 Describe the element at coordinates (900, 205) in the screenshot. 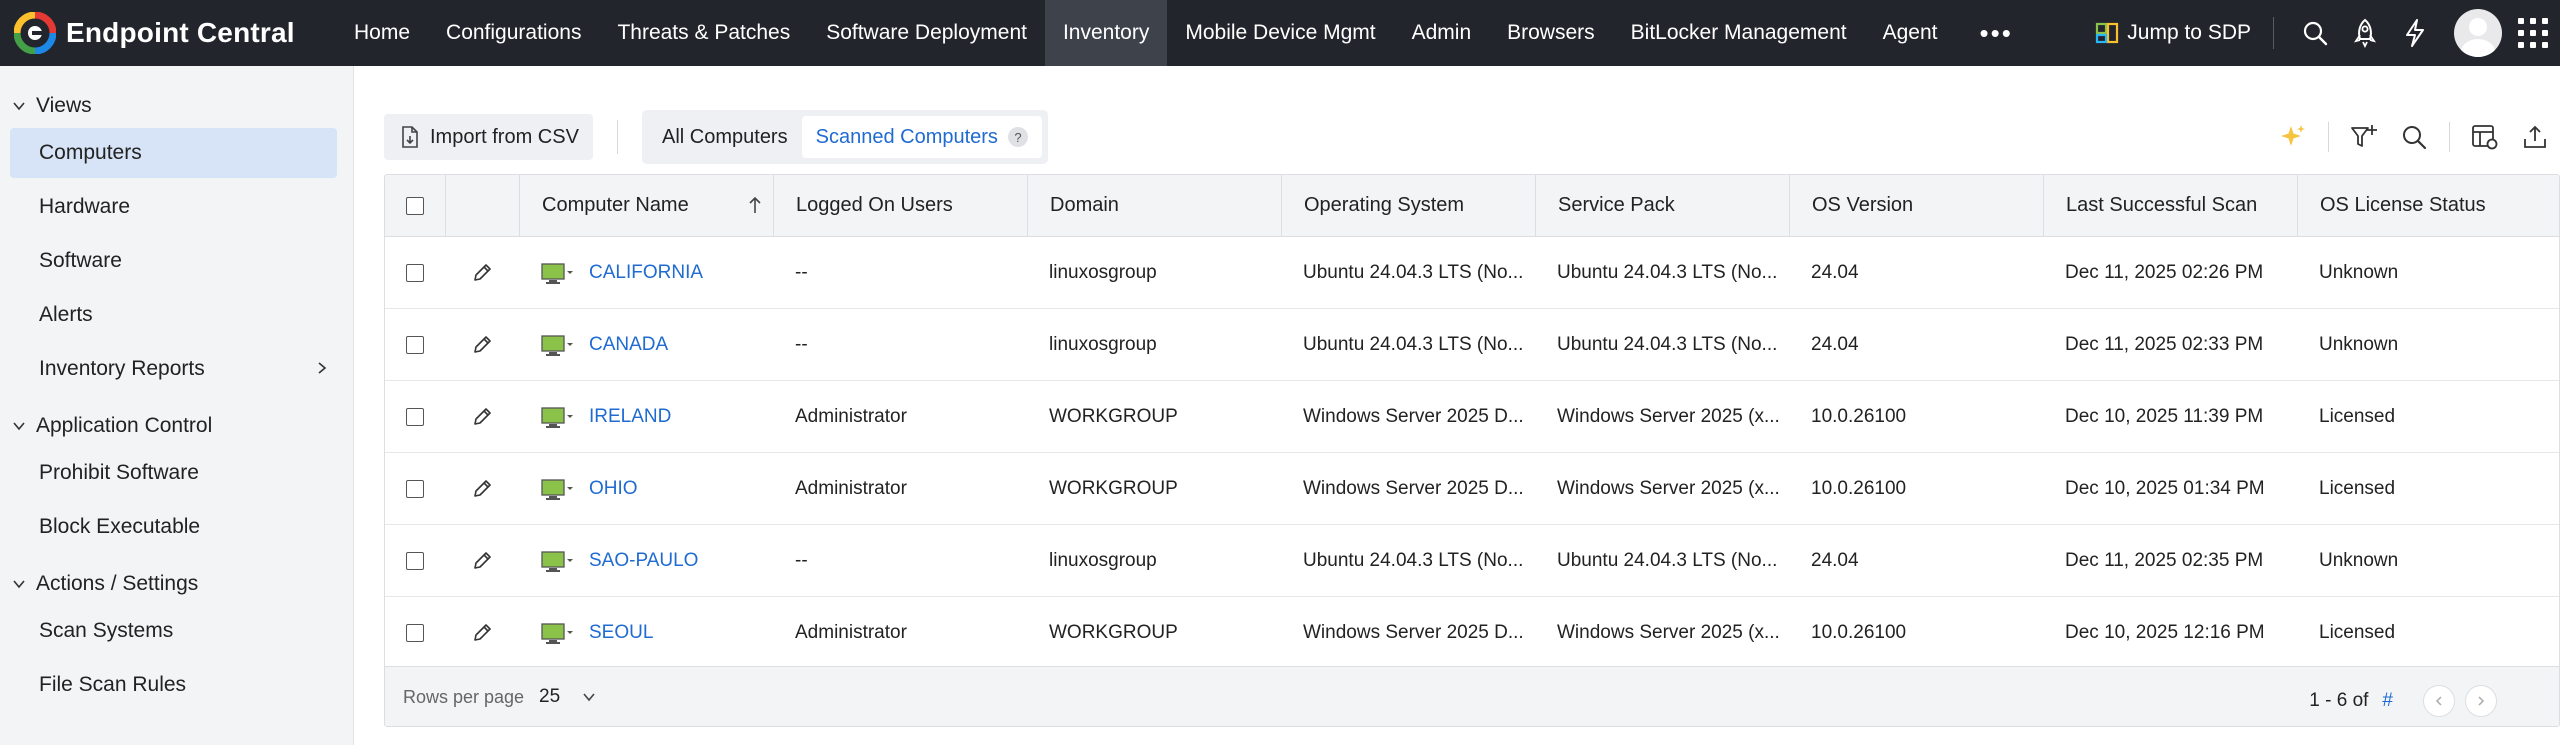

I see `column-header-logged-on-users: Logged On Users` at that location.